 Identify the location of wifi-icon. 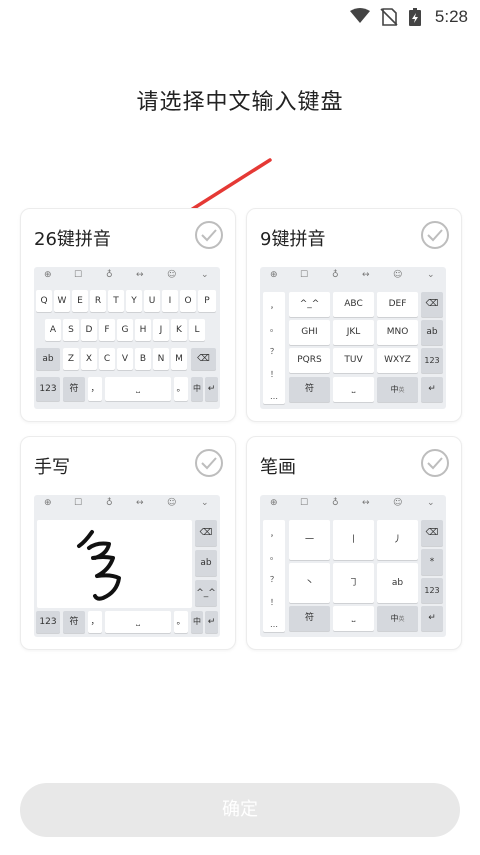
(360, 15).